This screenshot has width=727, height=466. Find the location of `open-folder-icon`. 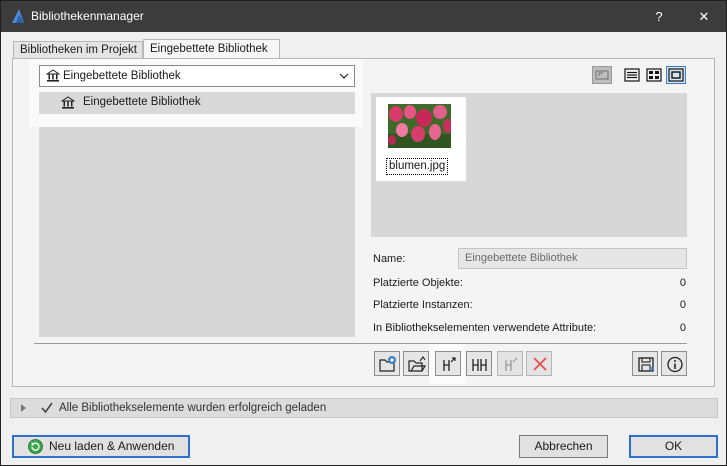

open-folder-icon is located at coordinates (417, 364).